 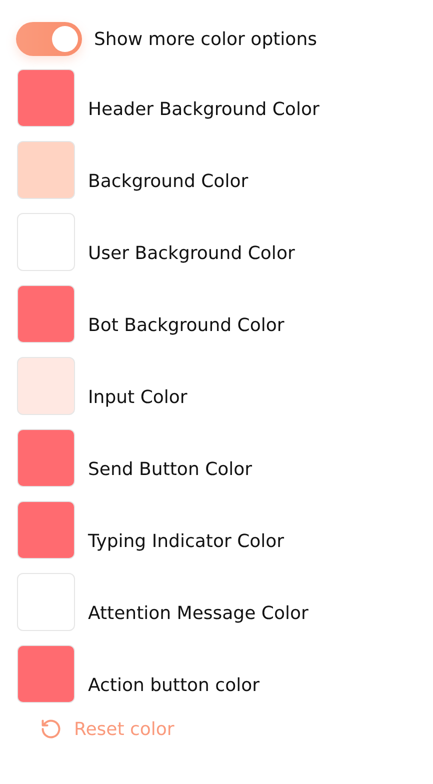 What do you see at coordinates (191, 253) in the screenshot?
I see `color-label: User Background Color` at bounding box center [191, 253].